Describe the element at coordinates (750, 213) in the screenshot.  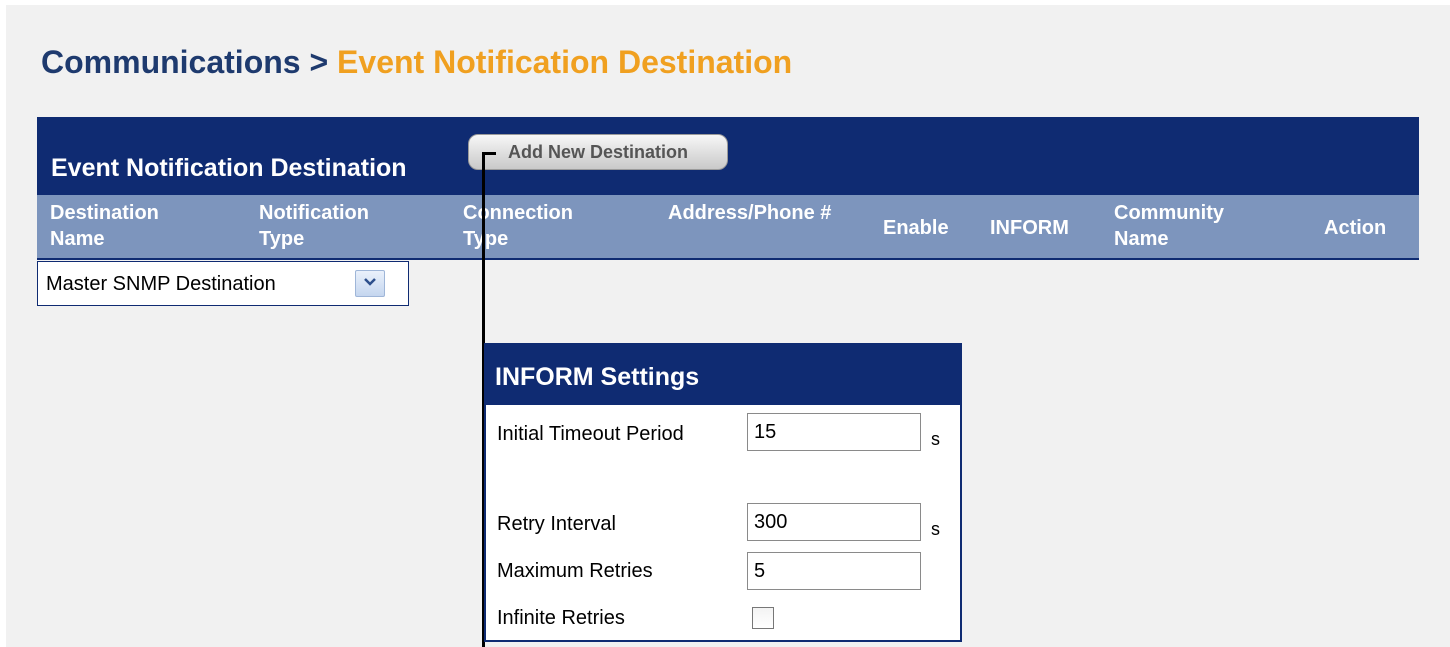
I see `column-address-phone: Address/Phone #` at that location.